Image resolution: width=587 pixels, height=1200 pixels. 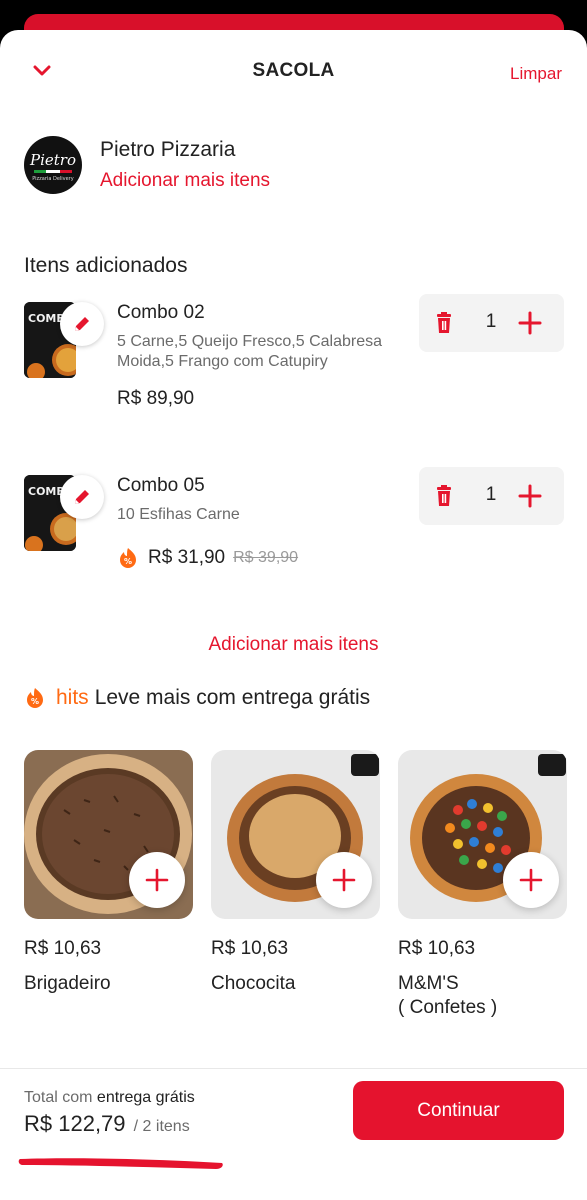 What do you see at coordinates (156, 398) in the screenshot?
I see `item-price: R$ 89,90` at bounding box center [156, 398].